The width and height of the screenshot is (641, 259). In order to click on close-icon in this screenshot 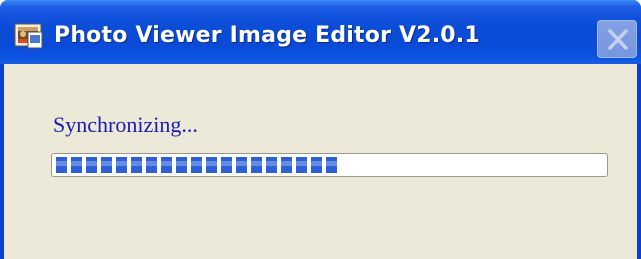, I will do `click(618, 39)`.